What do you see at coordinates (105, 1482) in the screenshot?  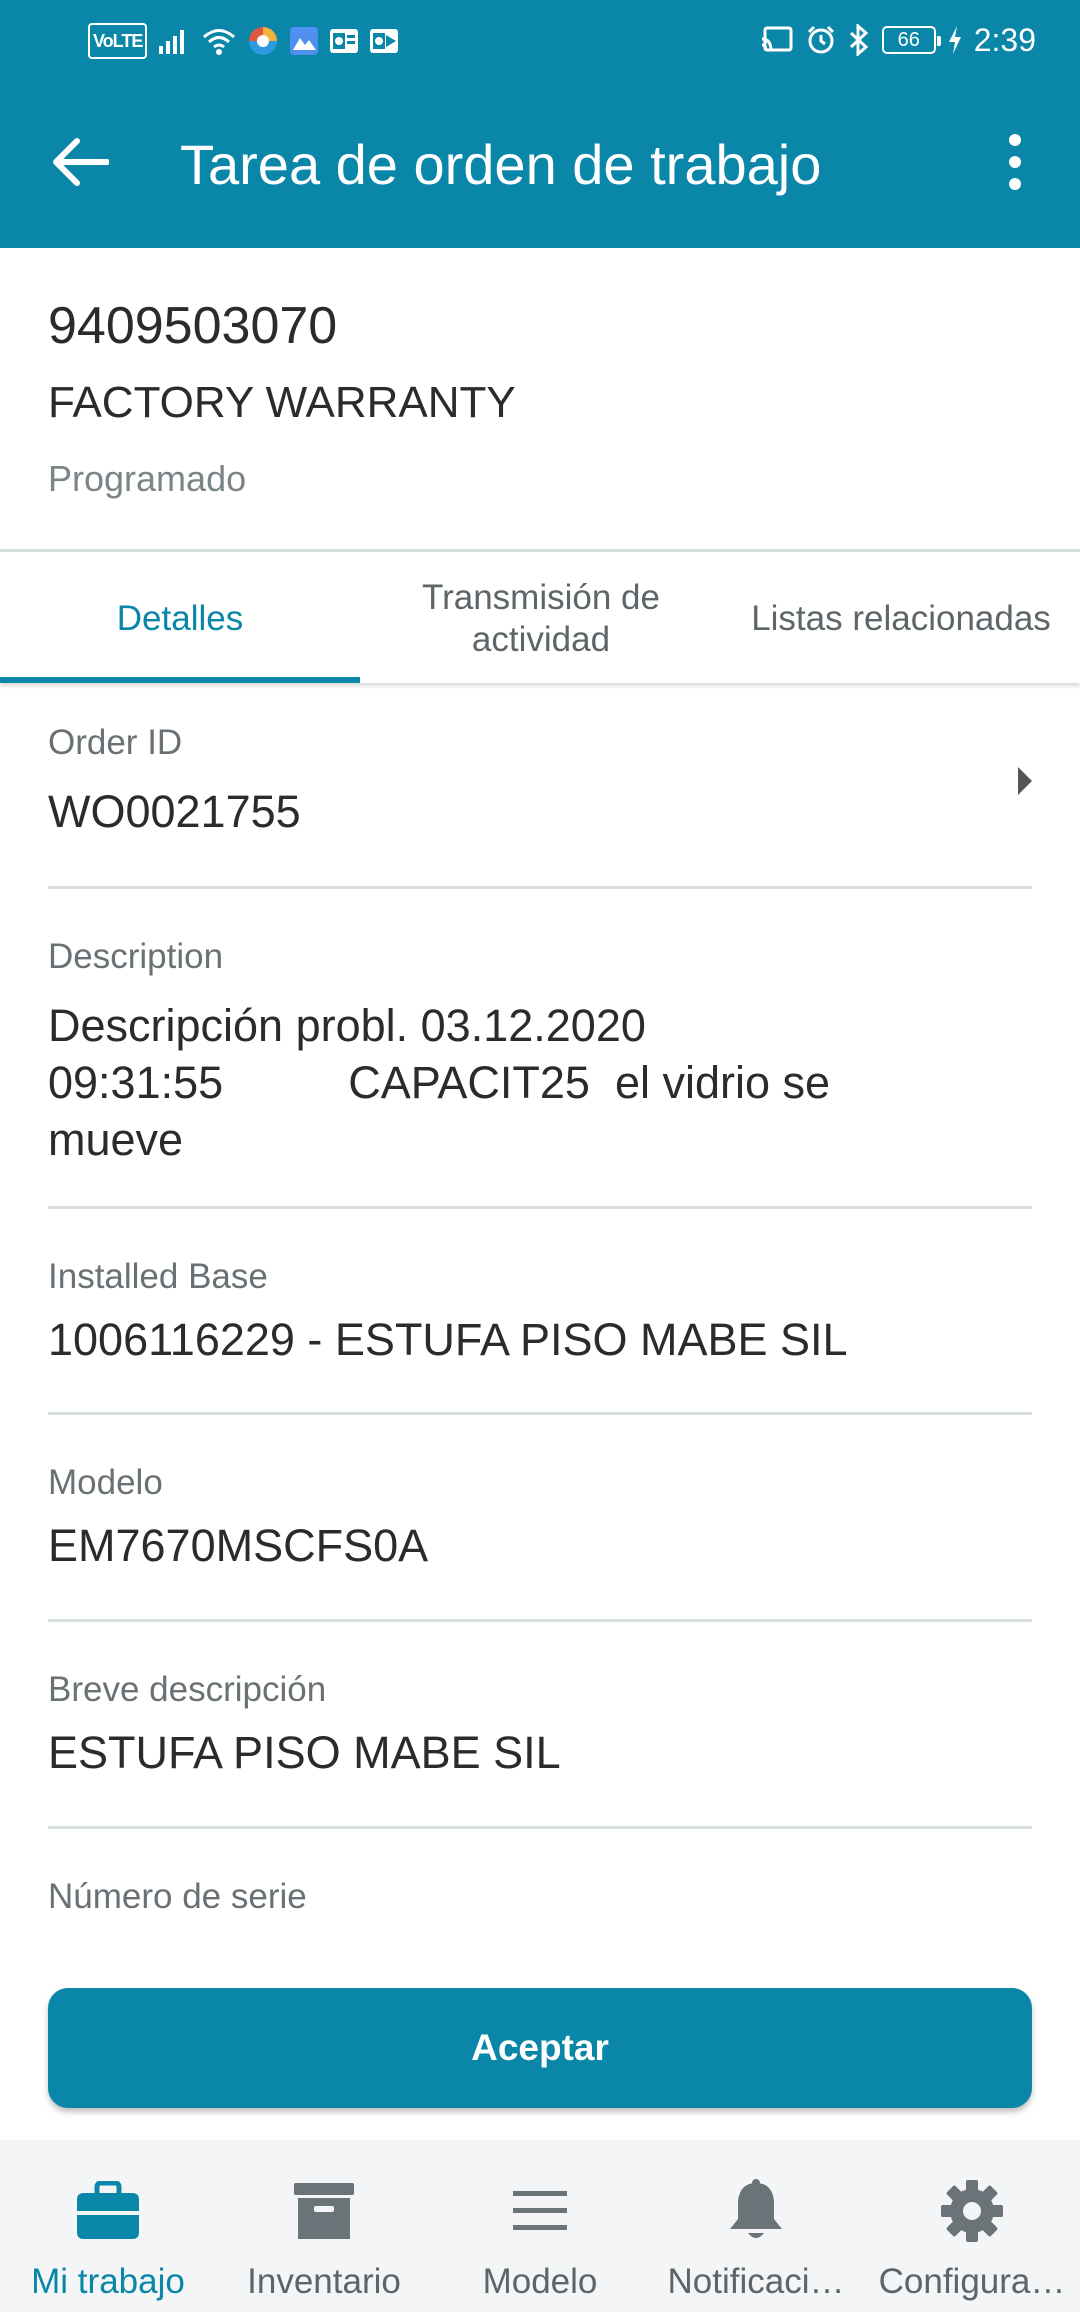 I see `field-label: Modelo` at bounding box center [105, 1482].